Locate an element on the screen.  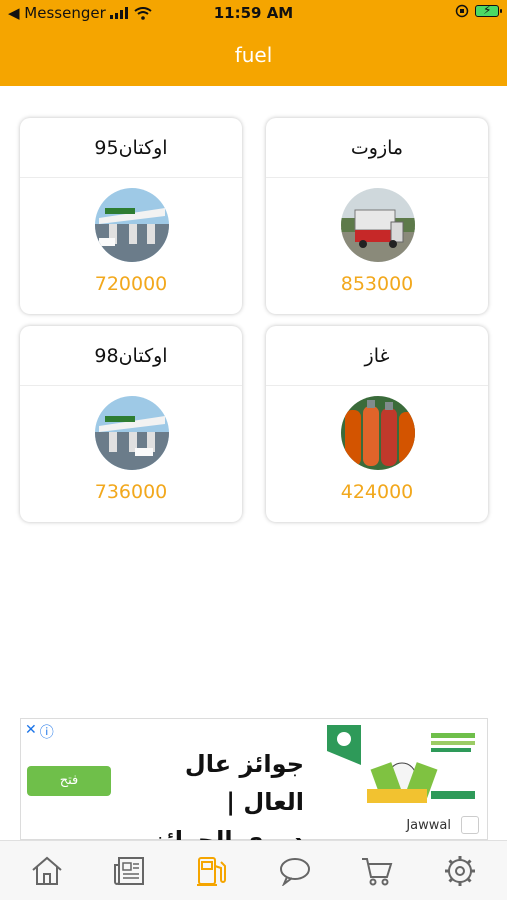
fuel-price: 720000 is located at coordinates (131, 284).